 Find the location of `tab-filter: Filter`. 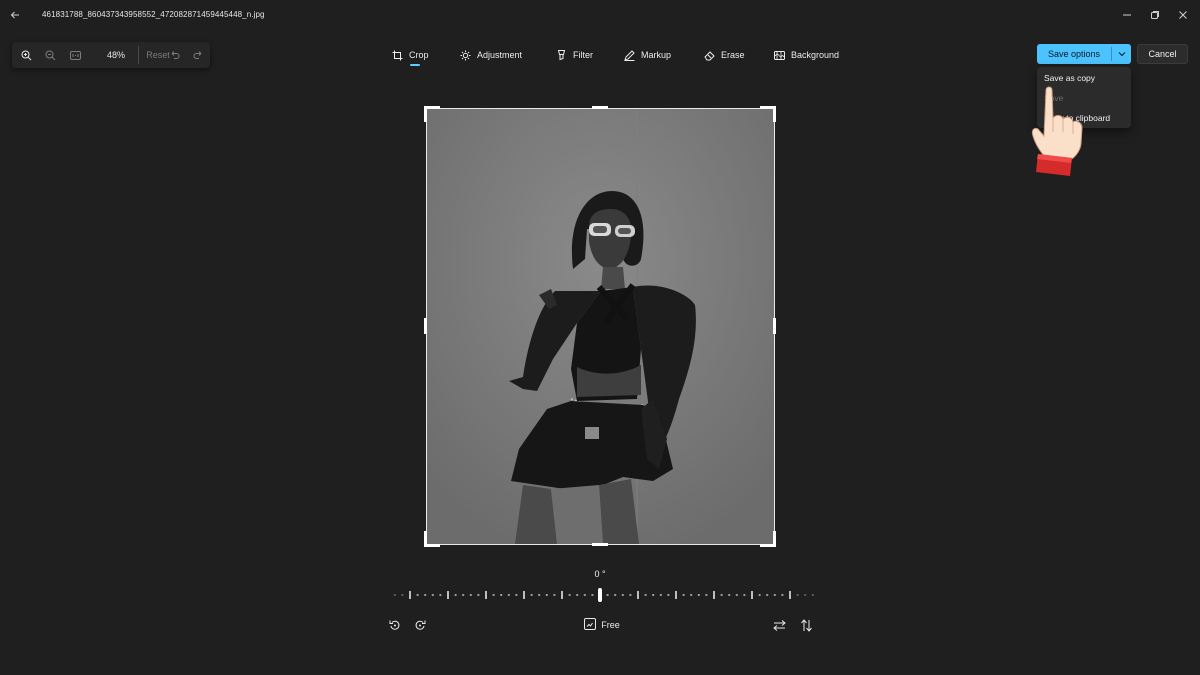

tab-filter: Filter is located at coordinates (574, 55).